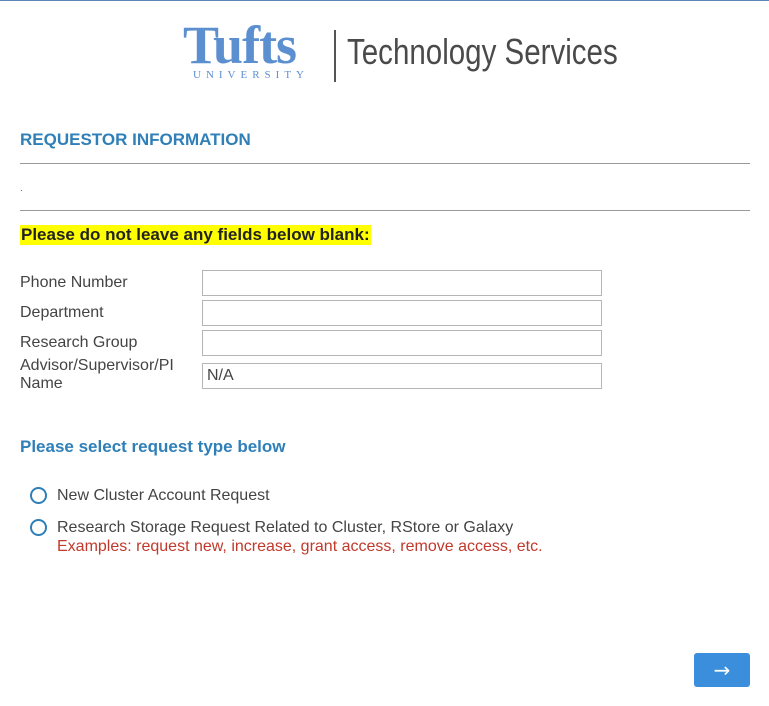  What do you see at coordinates (62, 312) in the screenshot?
I see `department-label: Department` at bounding box center [62, 312].